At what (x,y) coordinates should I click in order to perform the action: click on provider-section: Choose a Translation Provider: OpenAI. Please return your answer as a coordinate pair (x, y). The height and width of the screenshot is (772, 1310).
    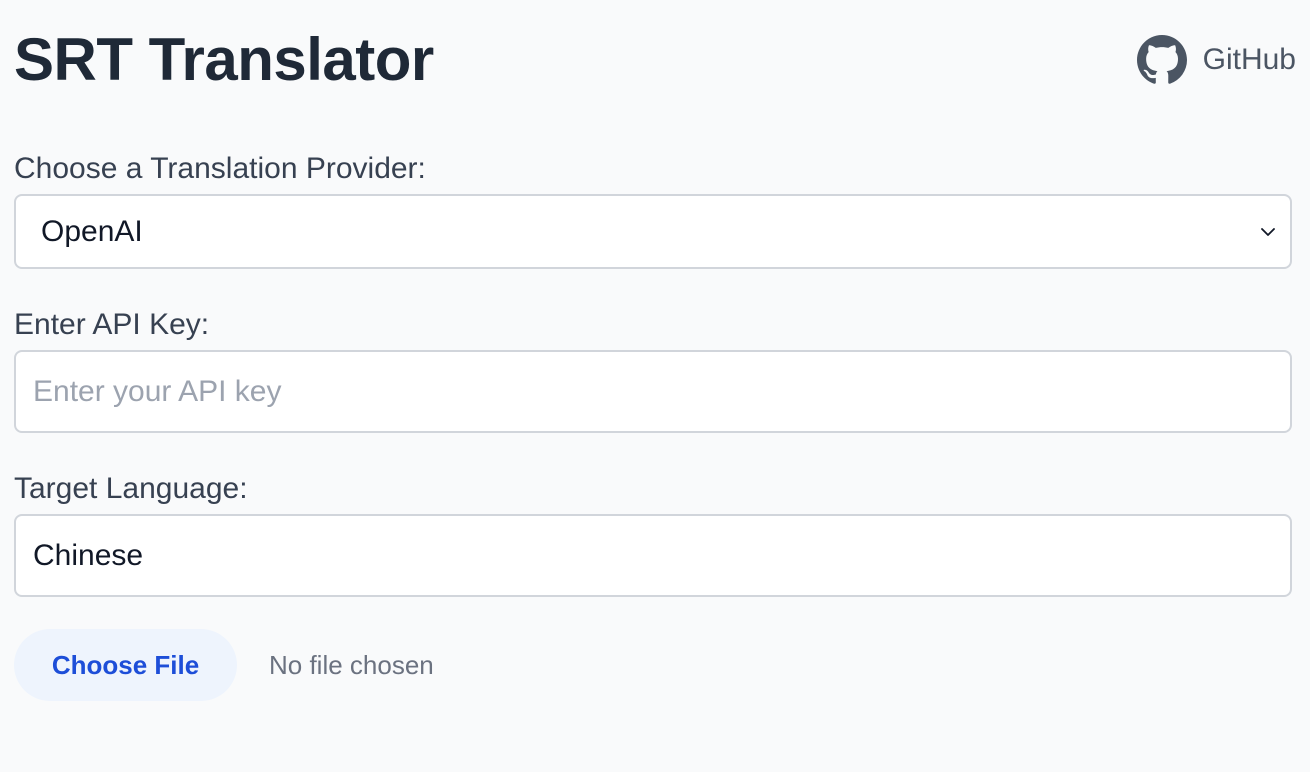
    Looking at the image, I should click on (655, 211).